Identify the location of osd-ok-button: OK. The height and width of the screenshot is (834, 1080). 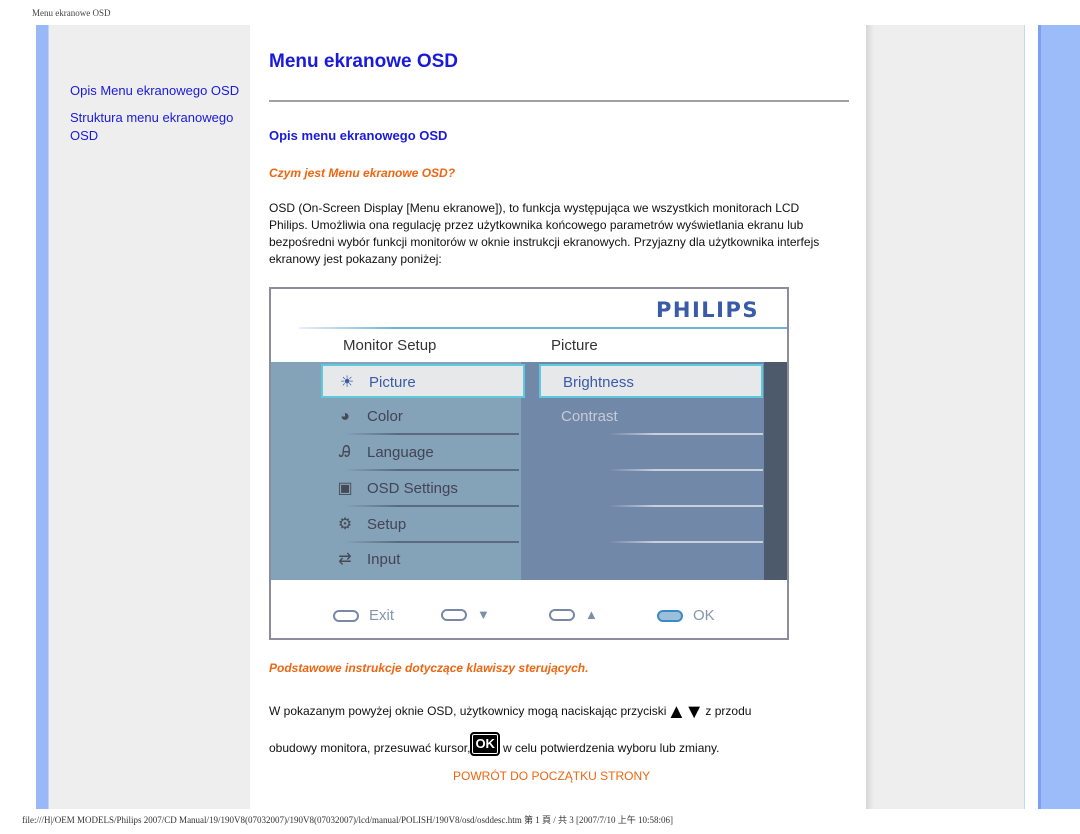
(686, 615).